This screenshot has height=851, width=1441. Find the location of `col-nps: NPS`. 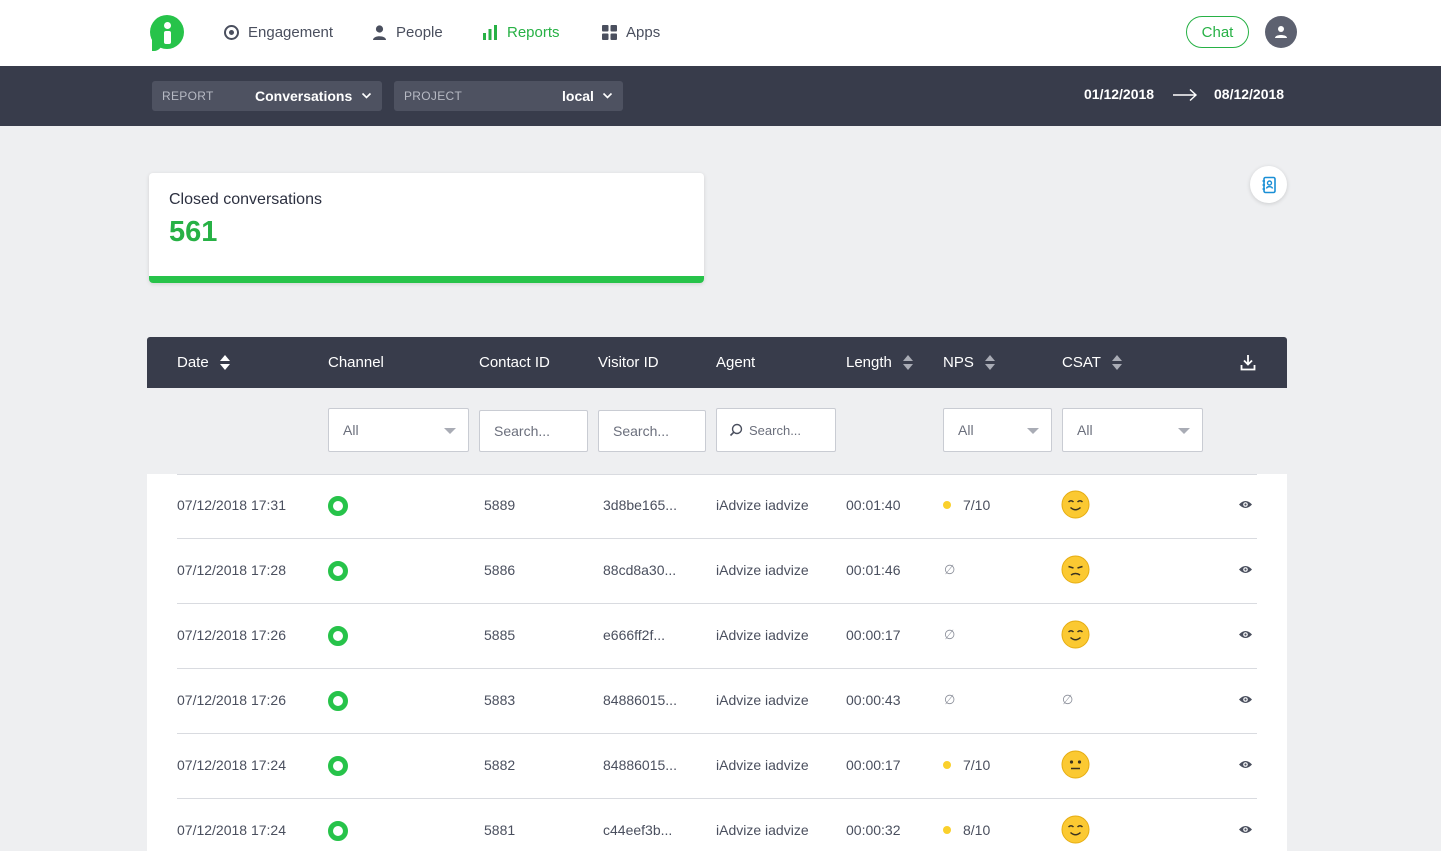

col-nps: NPS is located at coordinates (969, 362).